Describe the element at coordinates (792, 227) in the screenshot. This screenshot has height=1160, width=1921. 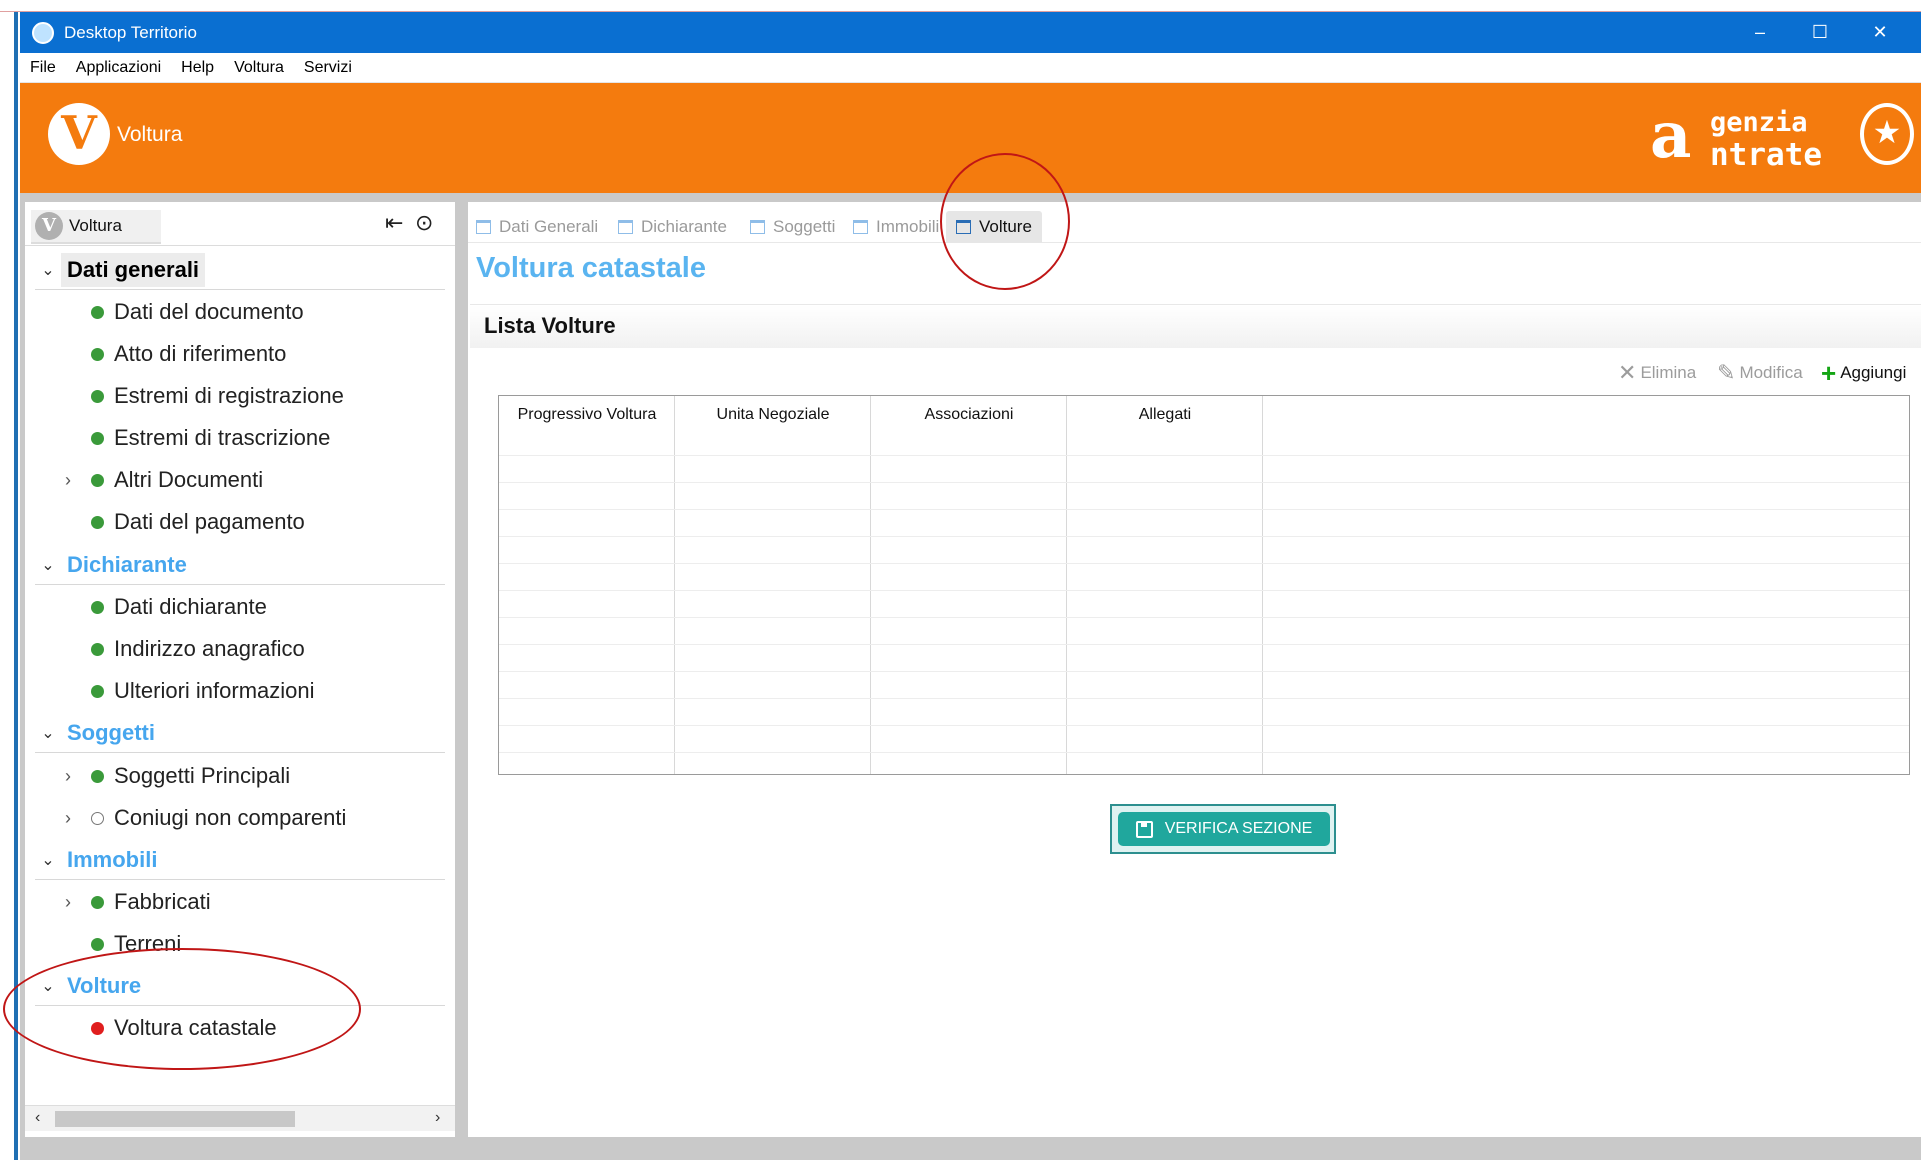
I see `tab-soggetti: Soggetti` at that location.